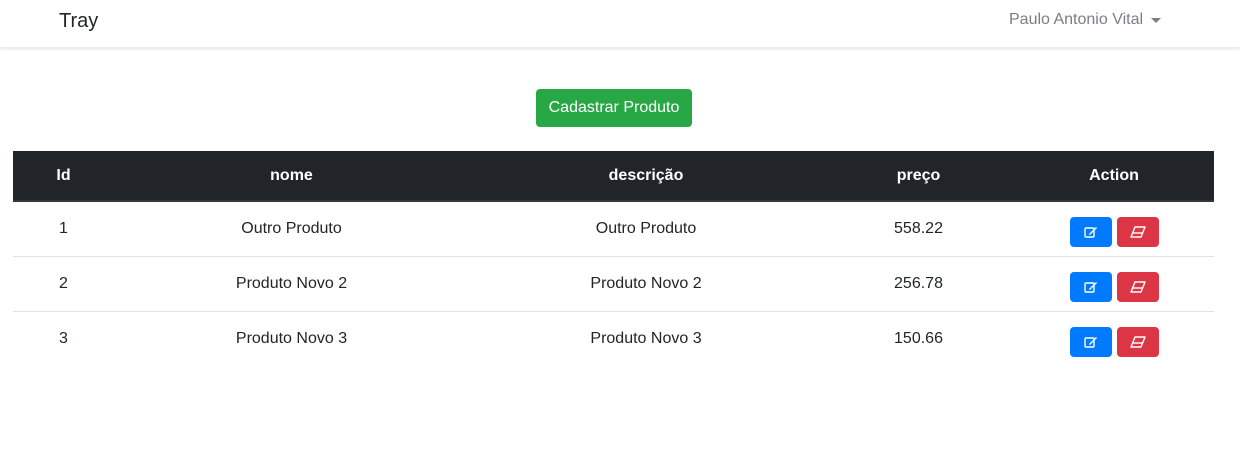 Image resolution: width=1240 pixels, height=470 pixels. What do you see at coordinates (291, 228) in the screenshot?
I see `cell-nome: Outro Produto` at bounding box center [291, 228].